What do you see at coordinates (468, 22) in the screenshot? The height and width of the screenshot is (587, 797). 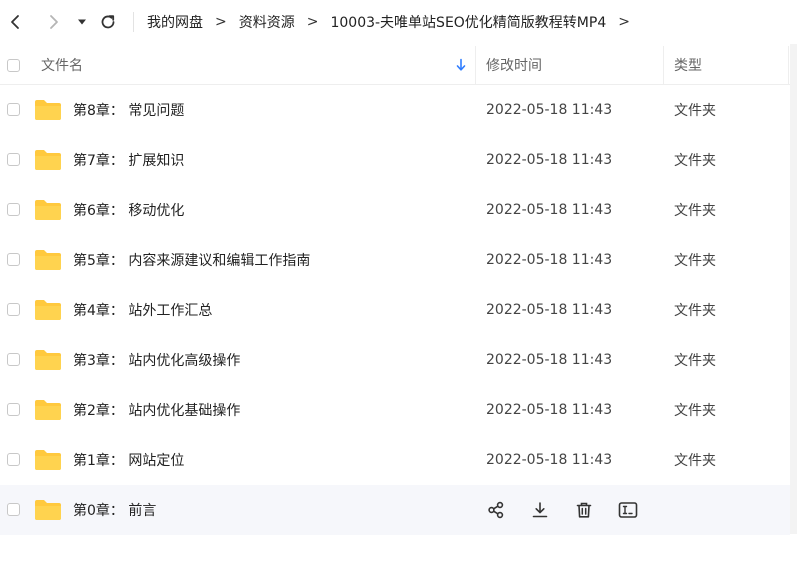 I see `breadcrumb-item-current-folder: 10003-夫唯单站SEO优化精简版教程转MP4` at bounding box center [468, 22].